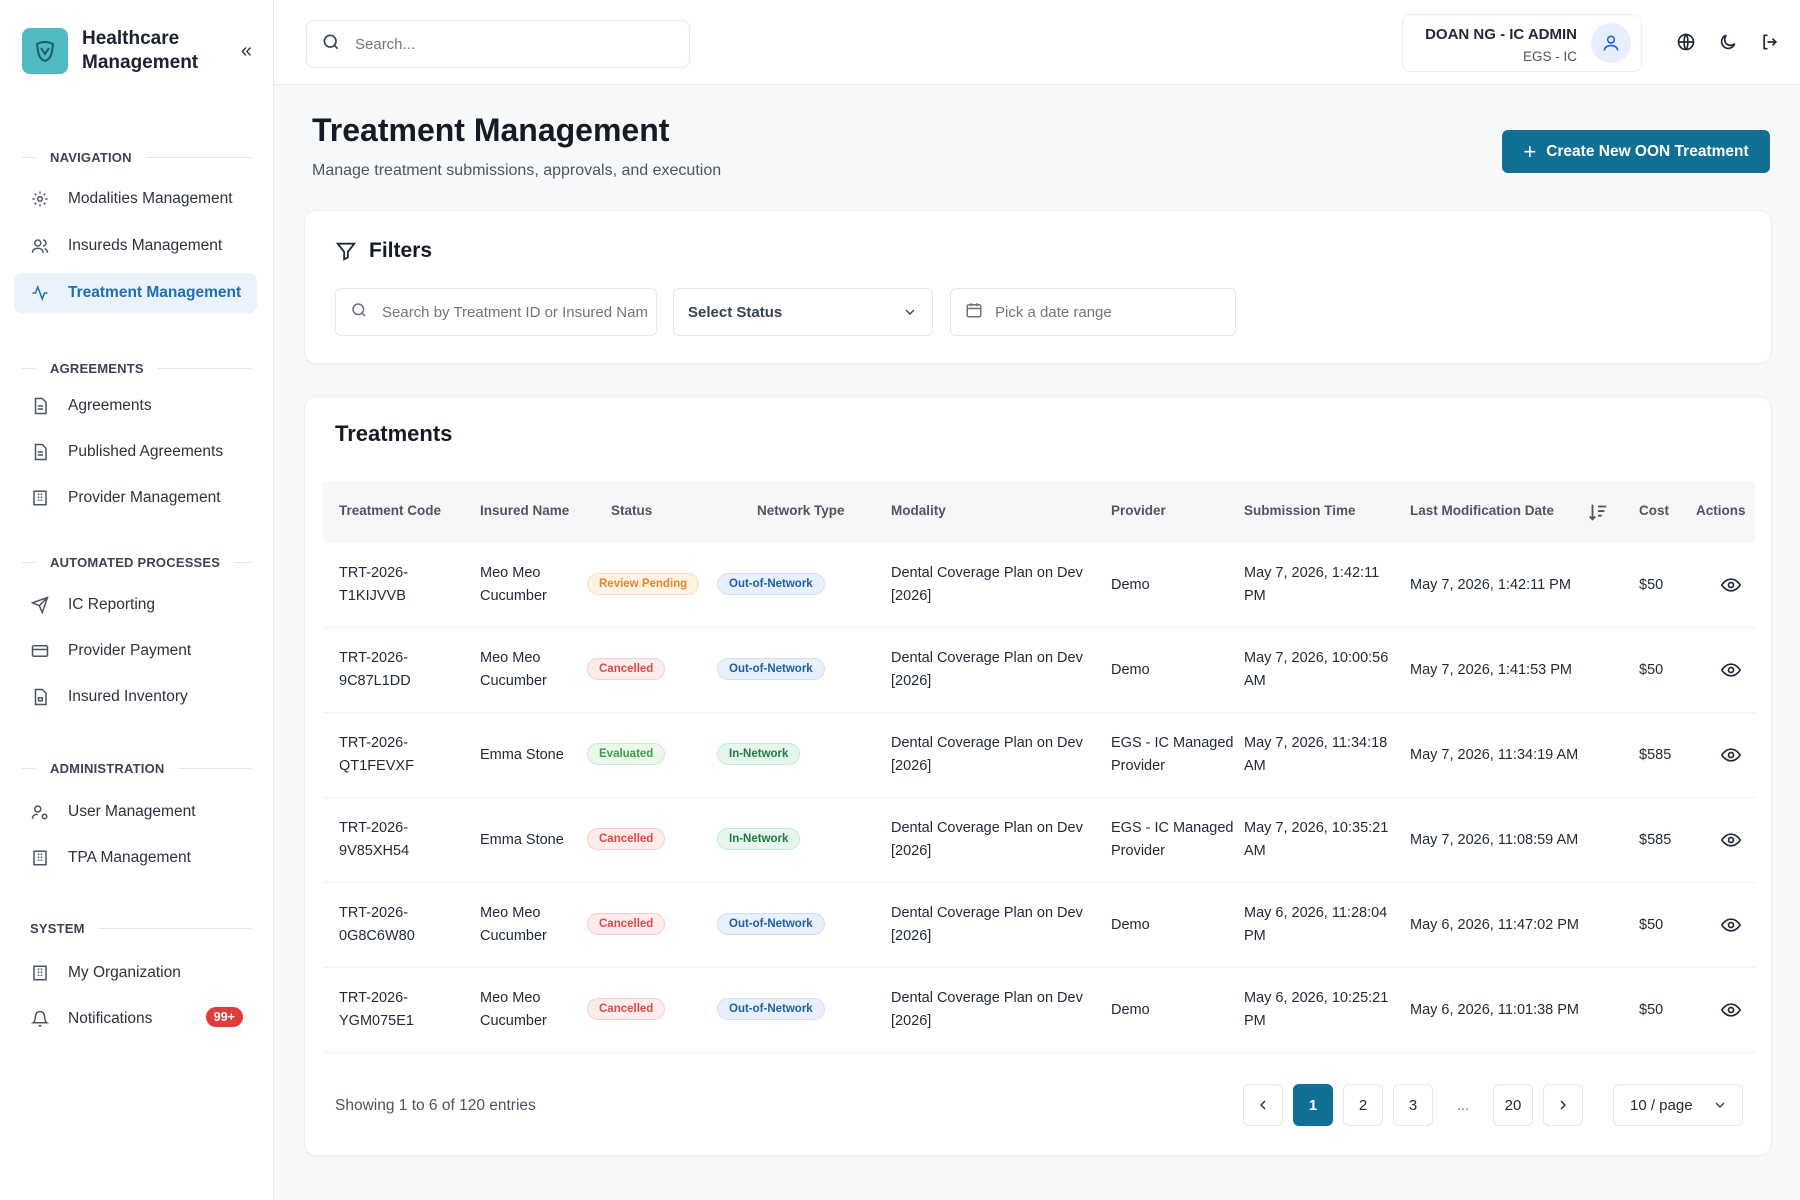 This screenshot has width=1800, height=1200. I want to click on user-icon, so click(1611, 43).